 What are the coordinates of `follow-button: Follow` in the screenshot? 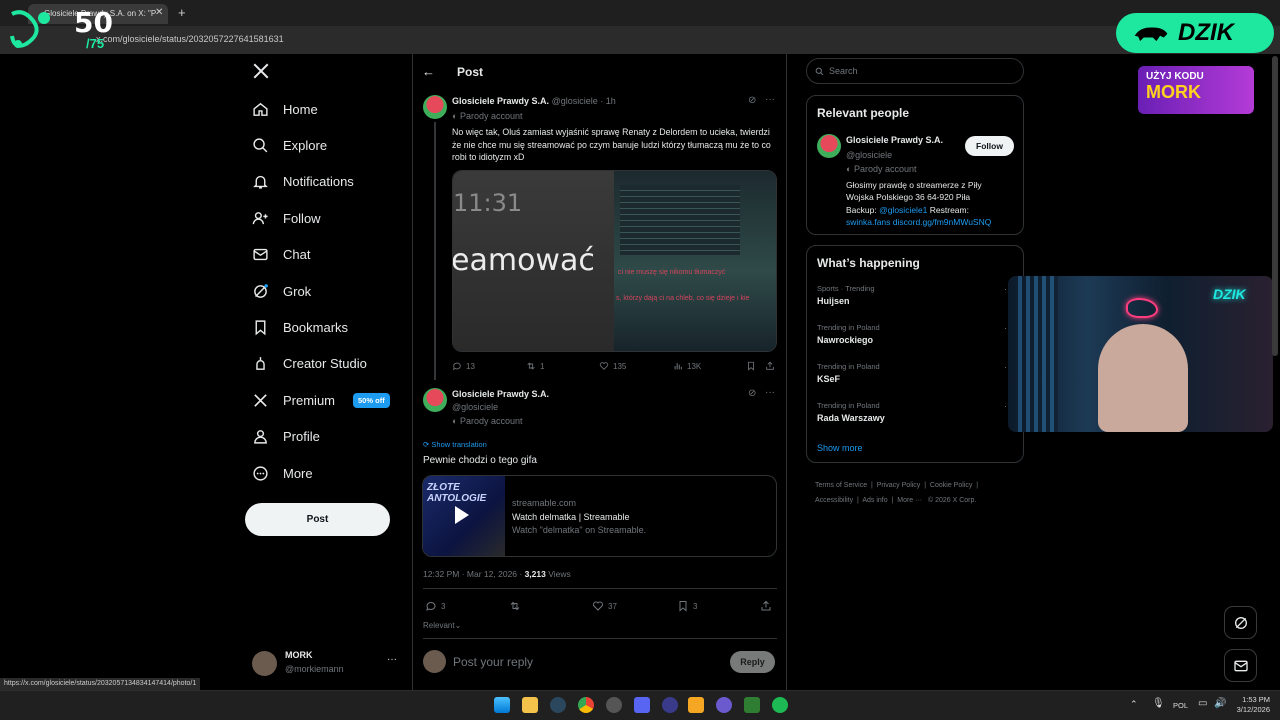 It's located at (989, 146).